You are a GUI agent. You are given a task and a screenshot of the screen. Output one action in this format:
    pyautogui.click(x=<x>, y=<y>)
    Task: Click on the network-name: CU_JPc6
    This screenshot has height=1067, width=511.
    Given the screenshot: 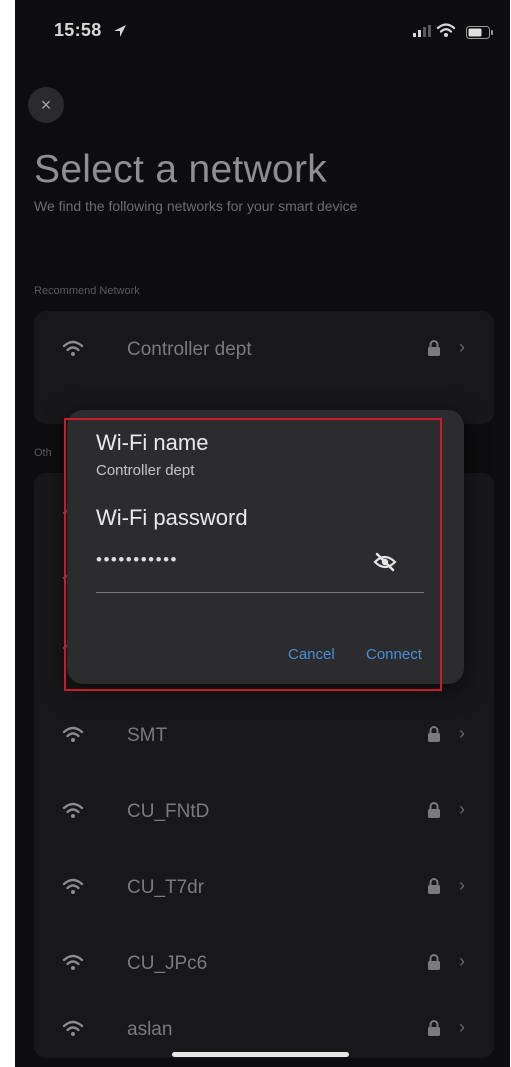 What is the action you would take?
    pyautogui.click(x=167, y=963)
    